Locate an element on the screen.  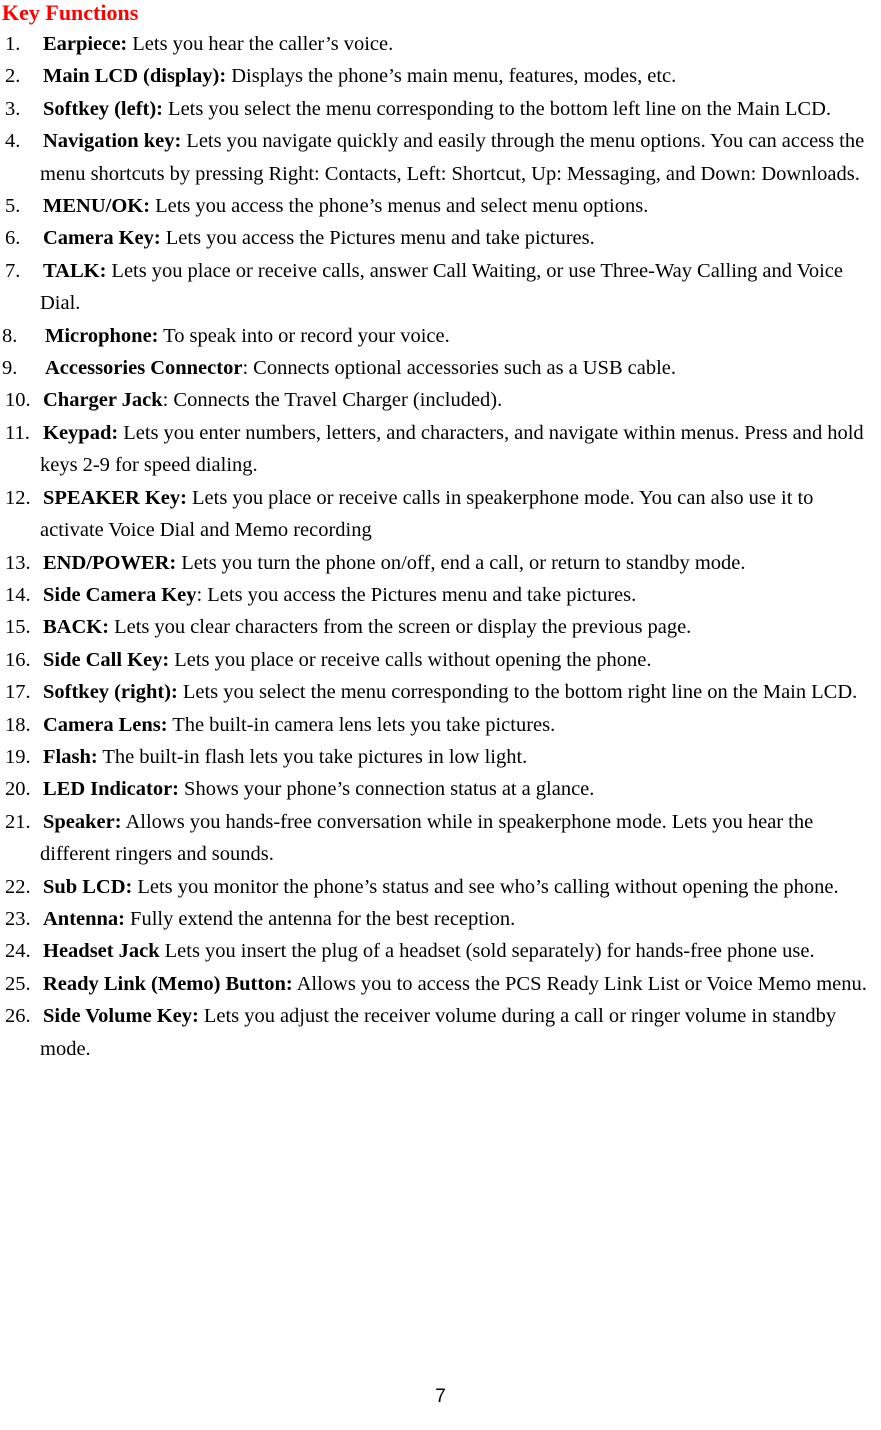
page-number: 7 is located at coordinates (440, 1396).